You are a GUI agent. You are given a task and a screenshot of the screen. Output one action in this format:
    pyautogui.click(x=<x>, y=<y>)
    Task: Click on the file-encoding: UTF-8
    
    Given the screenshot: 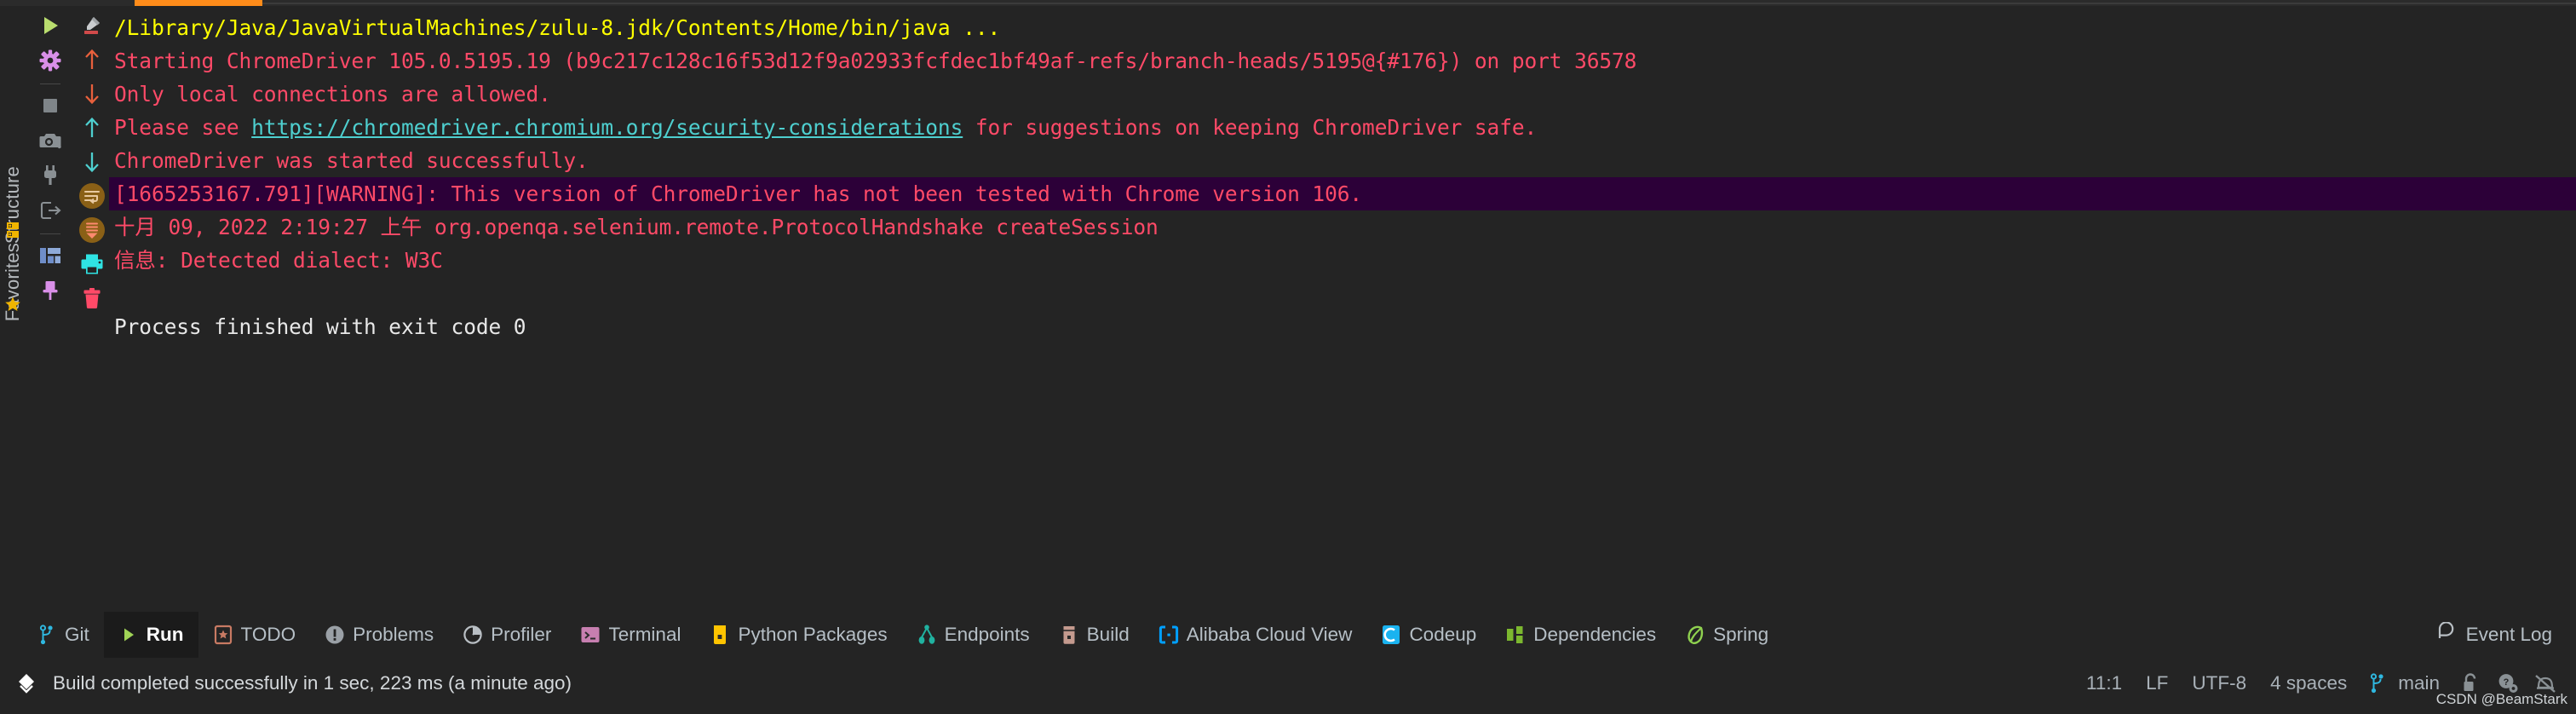 What is the action you would take?
    pyautogui.click(x=2219, y=683)
    